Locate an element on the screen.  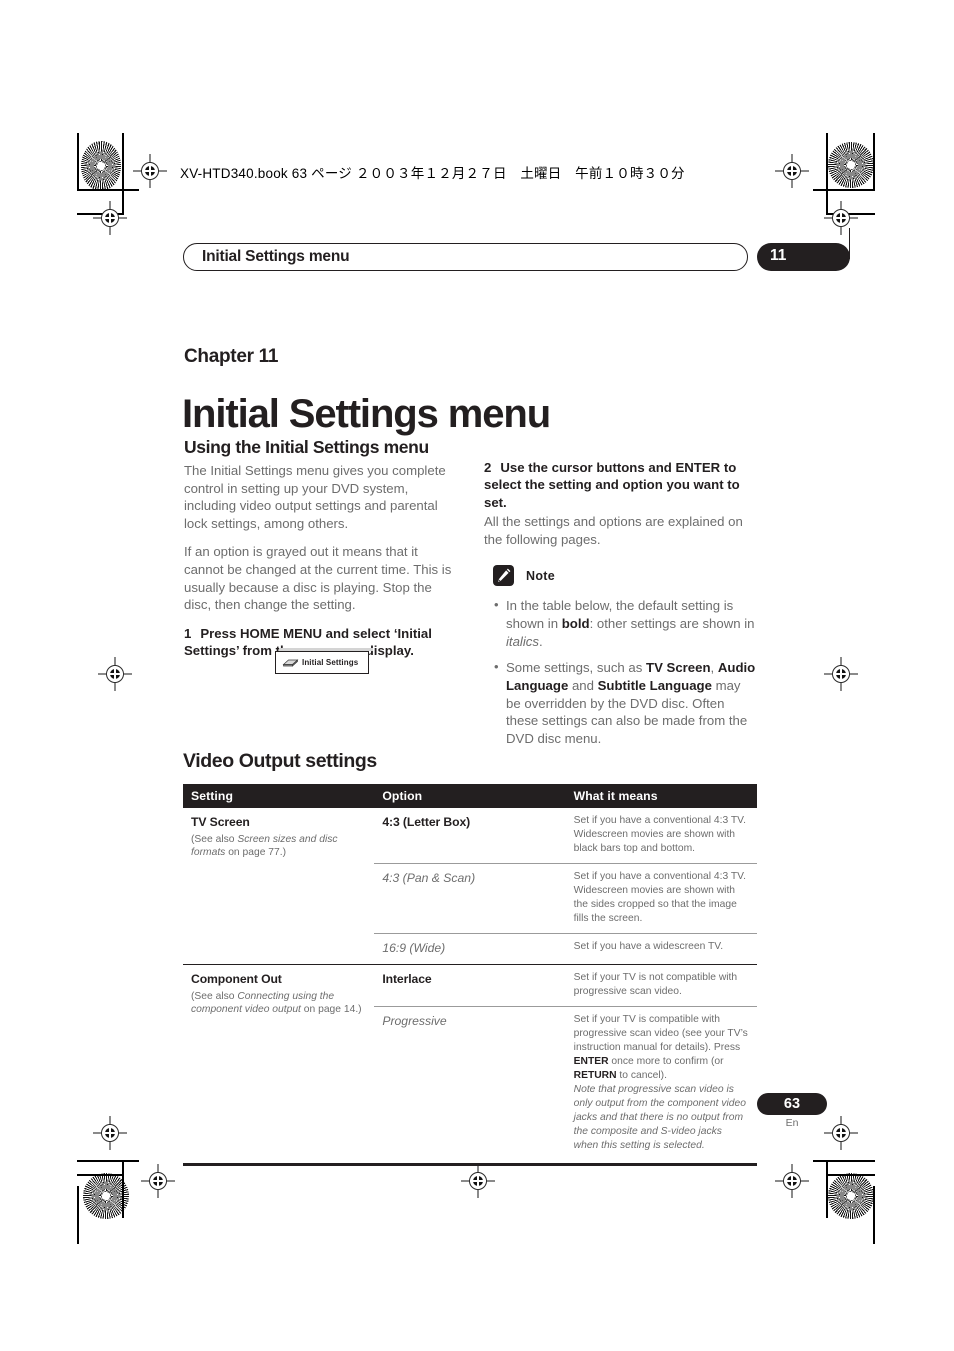
setting-name: TV Screen is located at coordinates (220, 822).